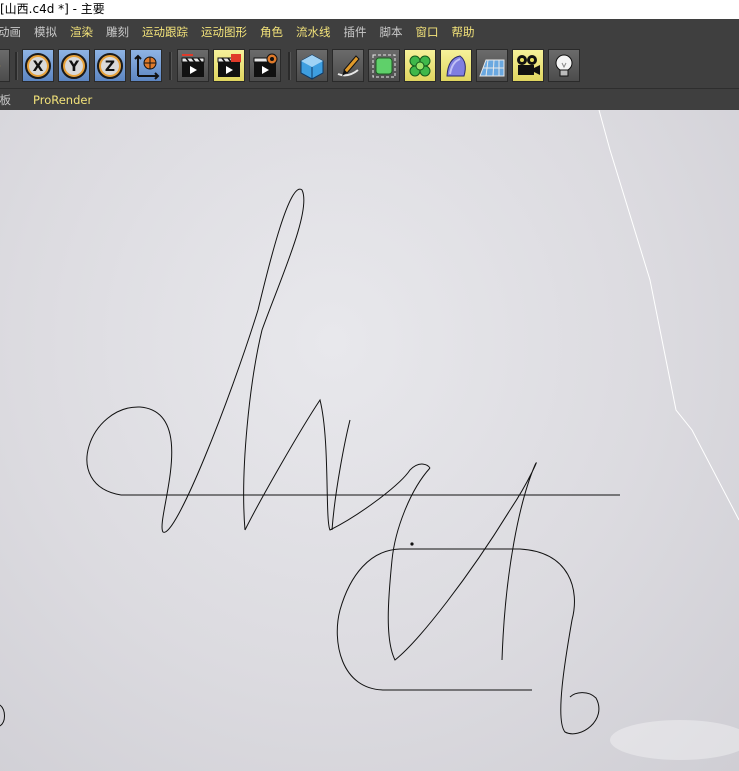  Describe the element at coordinates (81, 32) in the screenshot. I see `menu-render: 渲染` at that location.